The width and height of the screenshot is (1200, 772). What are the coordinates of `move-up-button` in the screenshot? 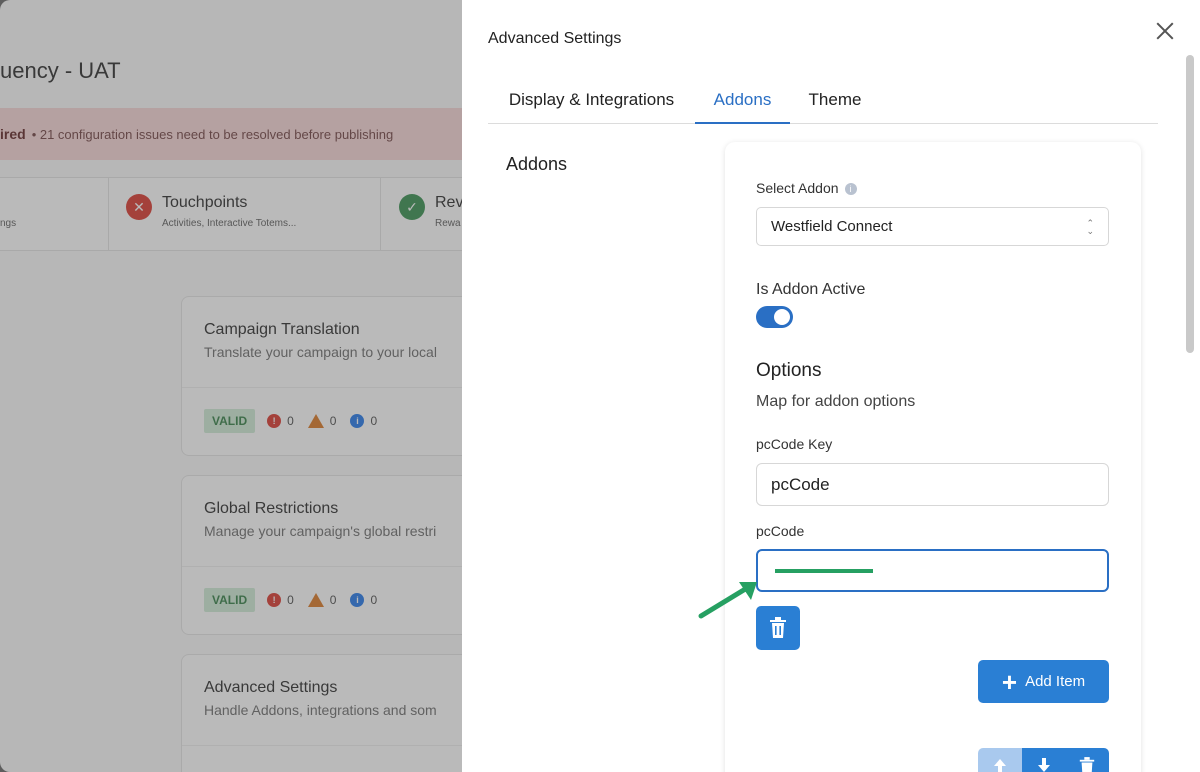 It's located at (1000, 760).